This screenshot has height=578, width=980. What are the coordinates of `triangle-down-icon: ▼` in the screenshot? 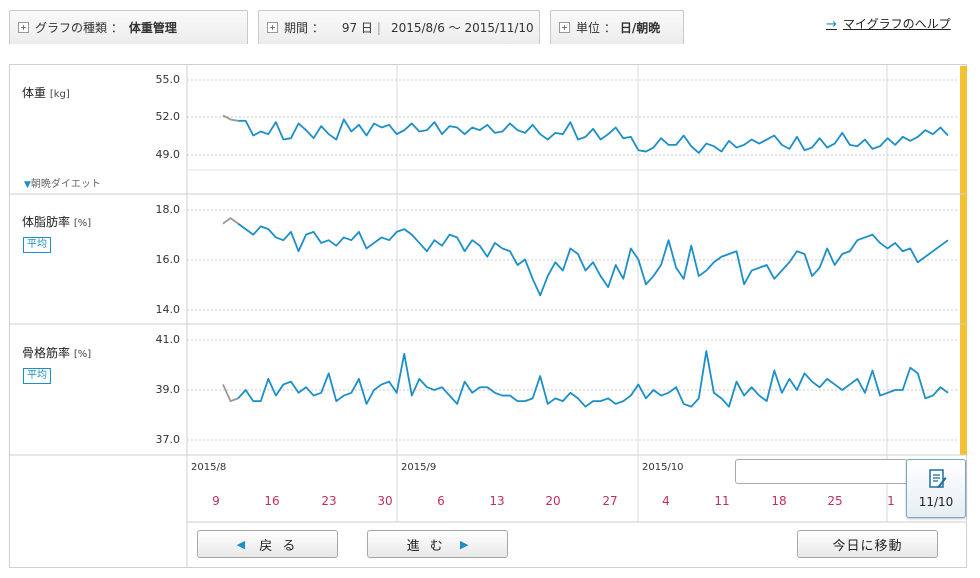 It's located at (27, 185).